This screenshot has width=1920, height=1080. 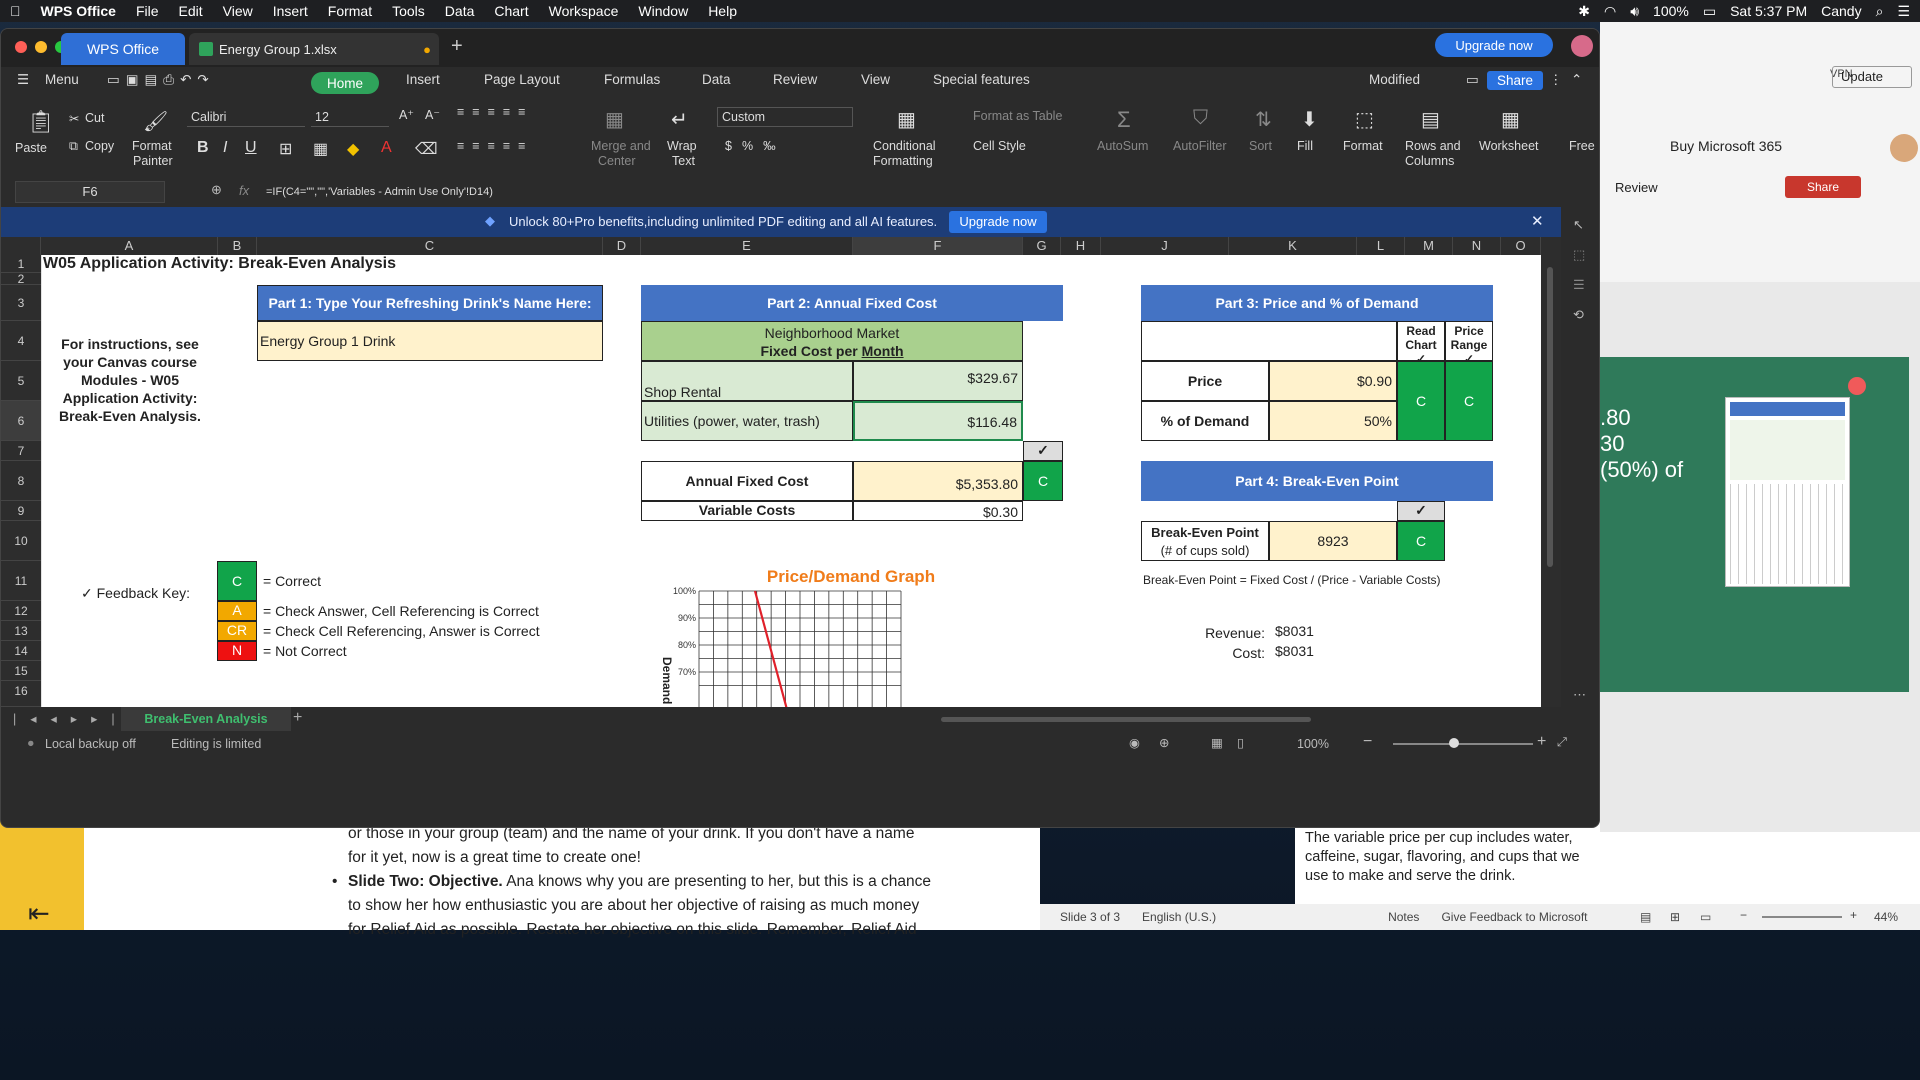 I want to click on column-header: G, so click(x=1042, y=246).